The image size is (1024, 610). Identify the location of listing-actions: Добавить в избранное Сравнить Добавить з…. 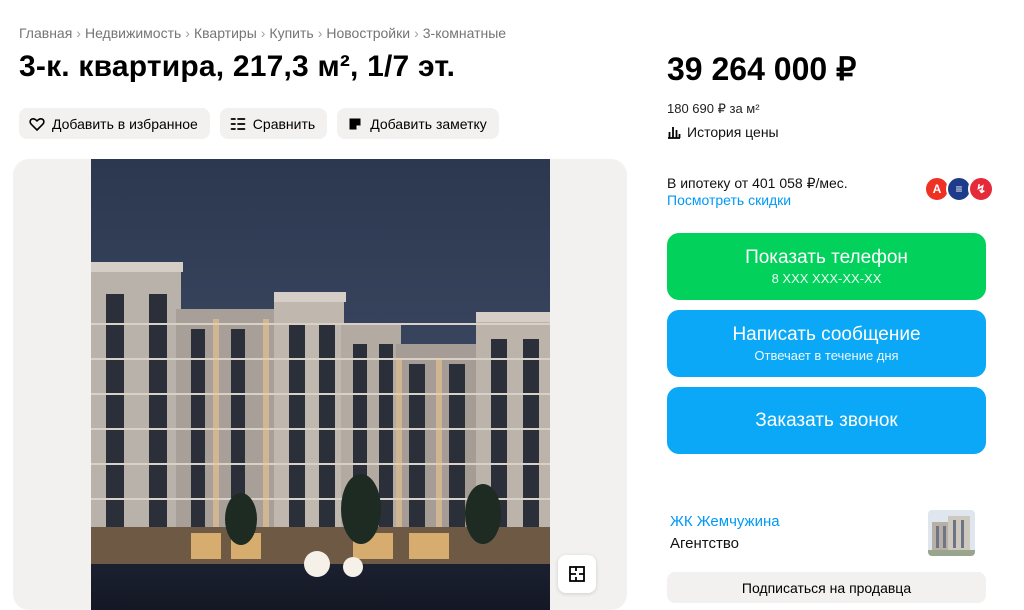
(259, 123).